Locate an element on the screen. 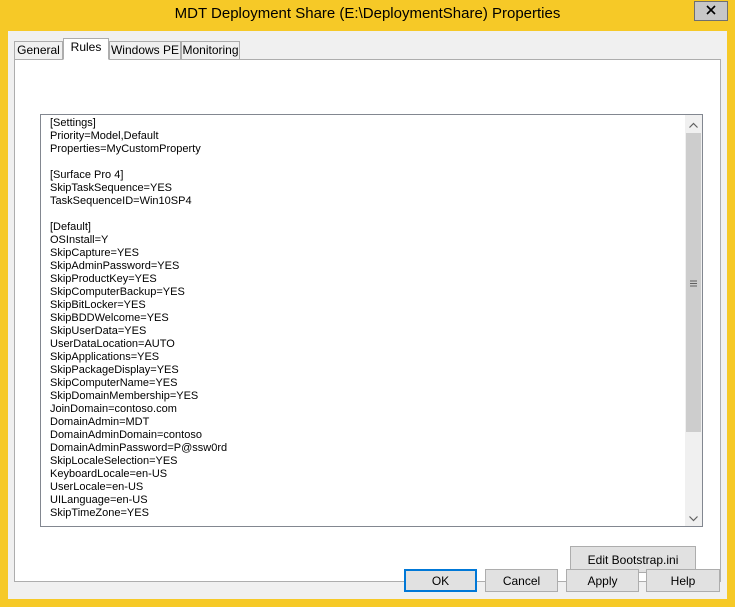 This screenshot has width=735, height=607. help-button: Help is located at coordinates (683, 580).